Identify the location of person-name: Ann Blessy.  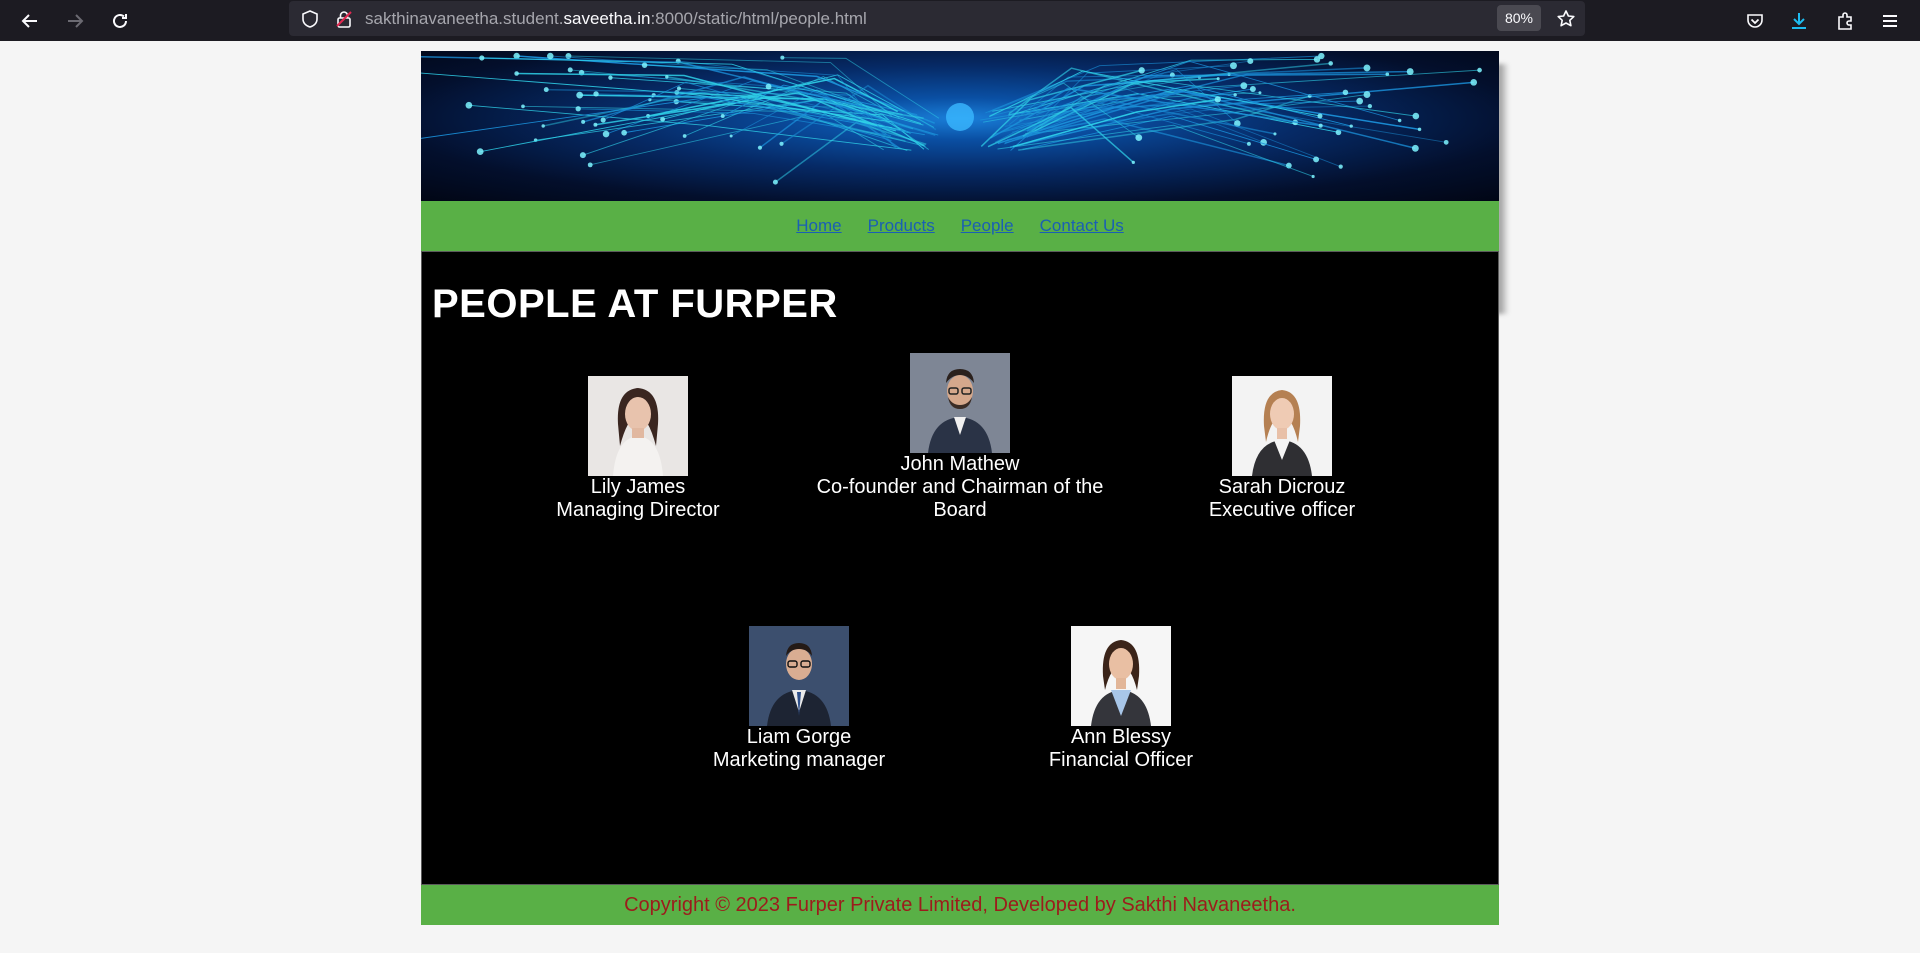
(1121, 737).